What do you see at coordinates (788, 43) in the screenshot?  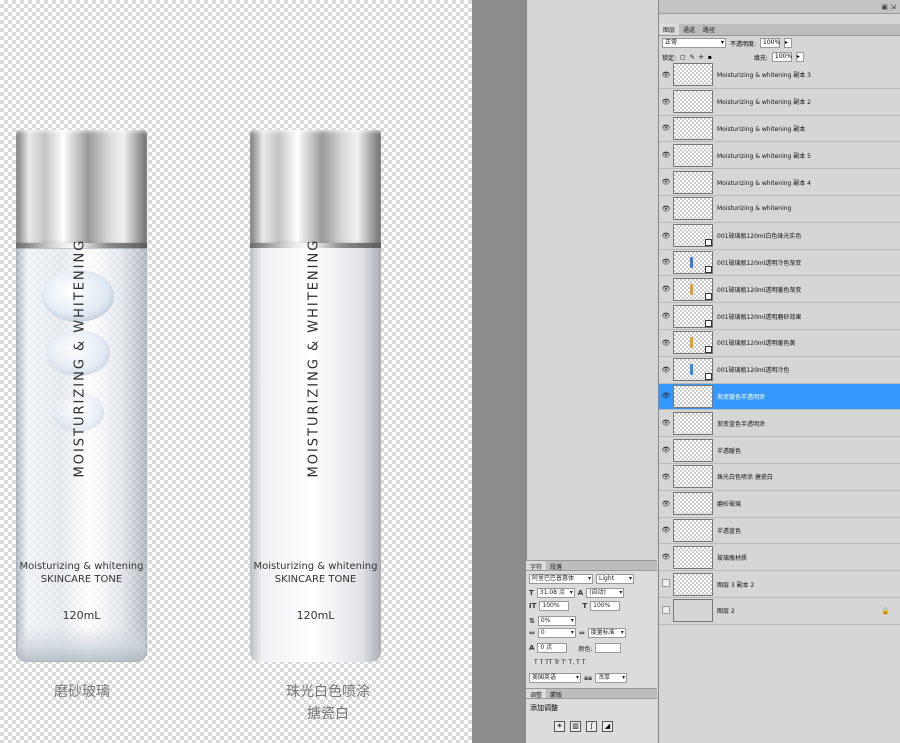 I see `opacity-slider-icon: ▸` at bounding box center [788, 43].